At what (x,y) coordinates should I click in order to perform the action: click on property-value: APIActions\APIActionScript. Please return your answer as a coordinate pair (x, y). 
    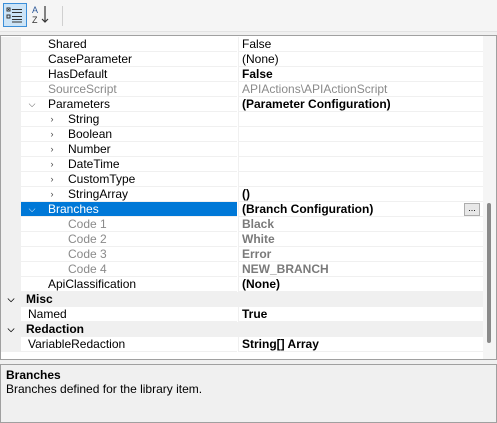
    Looking at the image, I should click on (360, 89).